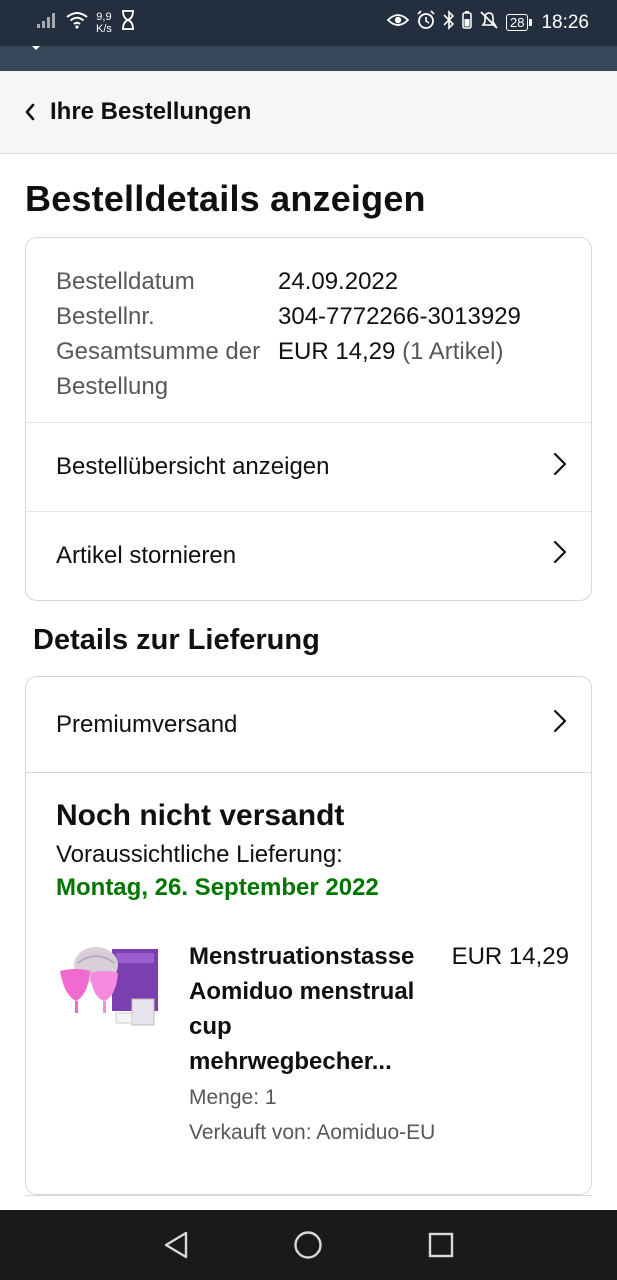 The image size is (617, 1280). What do you see at coordinates (104, 16) in the screenshot?
I see `net-speed-value: 9,9` at bounding box center [104, 16].